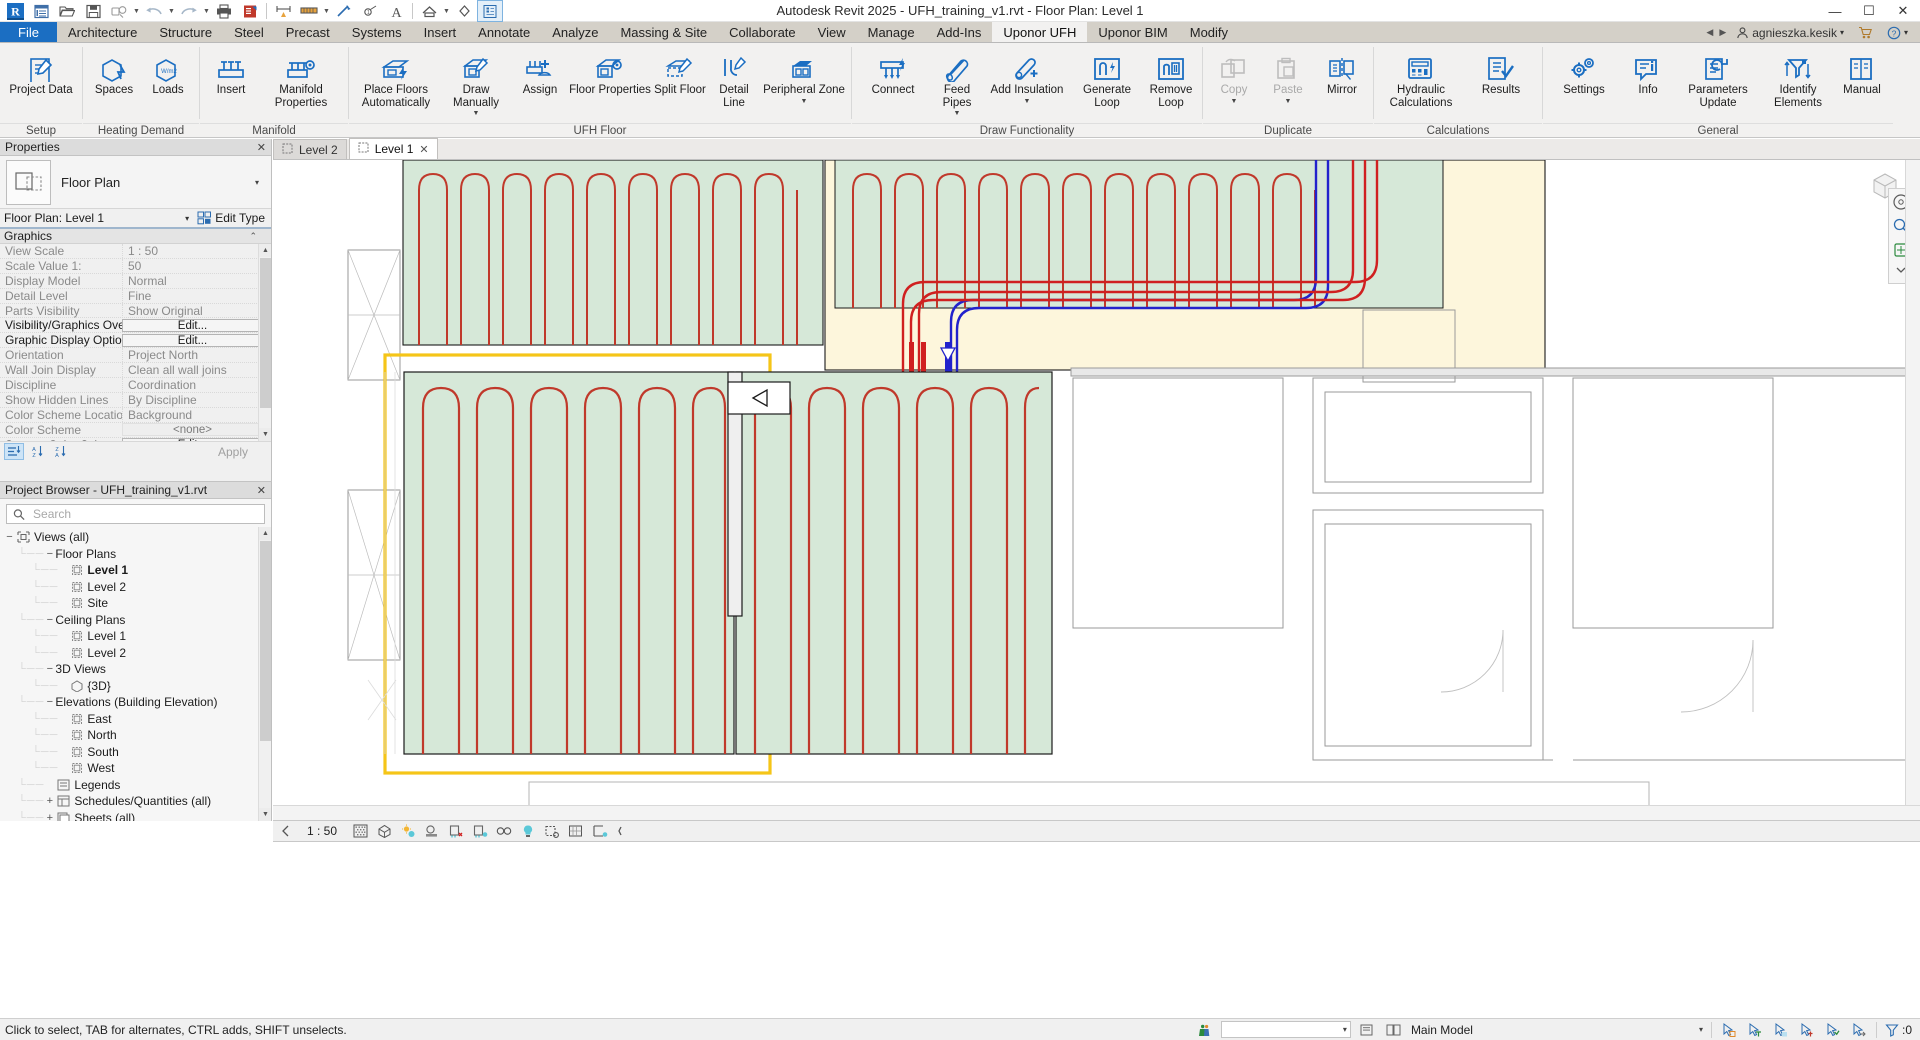 The width and height of the screenshot is (1920, 1040). What do you see at coordinates (1701, 1029) in the screenshot?
I see `main-model-caret-icon: ▾` at bounding box center [1701, 1029].